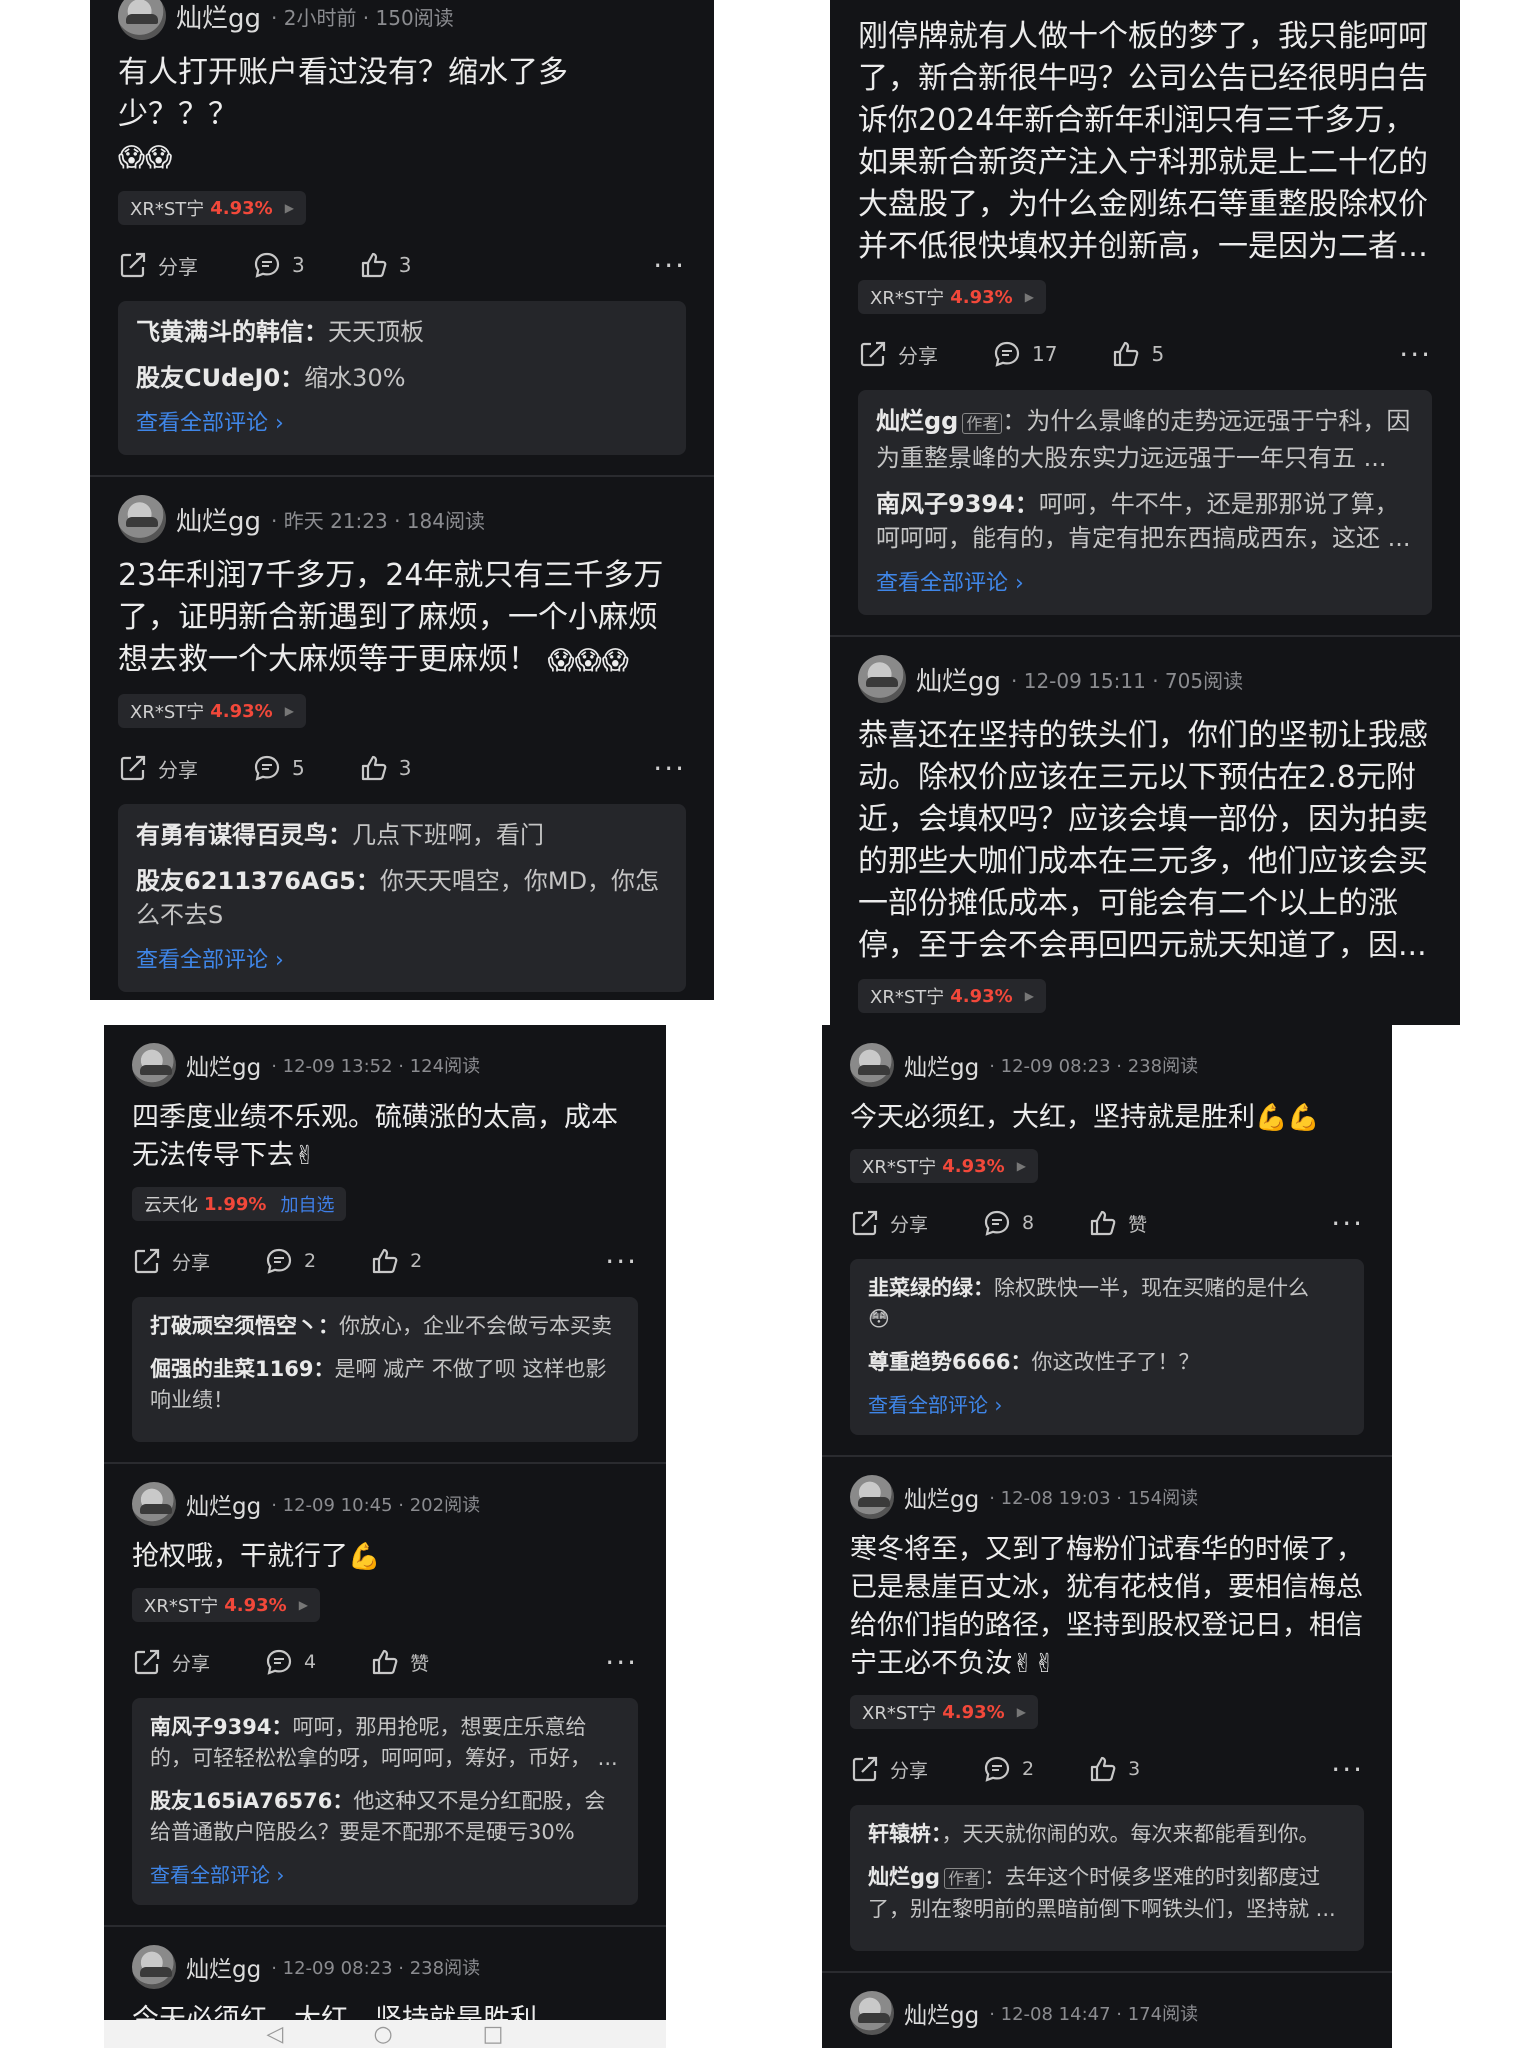  I want to click on share-icon, so click(133, 265).